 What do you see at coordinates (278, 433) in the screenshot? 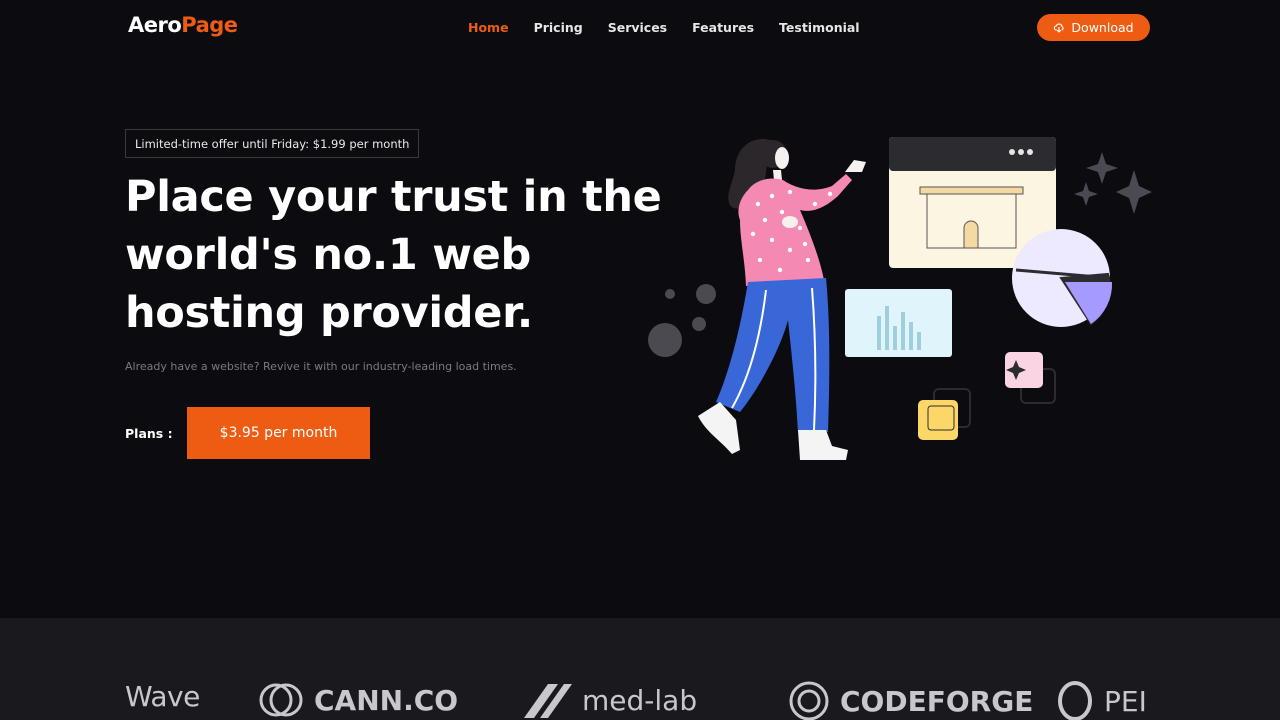
I see `plan-price-button: $3.95 per month` at bounding box center [278, 433].